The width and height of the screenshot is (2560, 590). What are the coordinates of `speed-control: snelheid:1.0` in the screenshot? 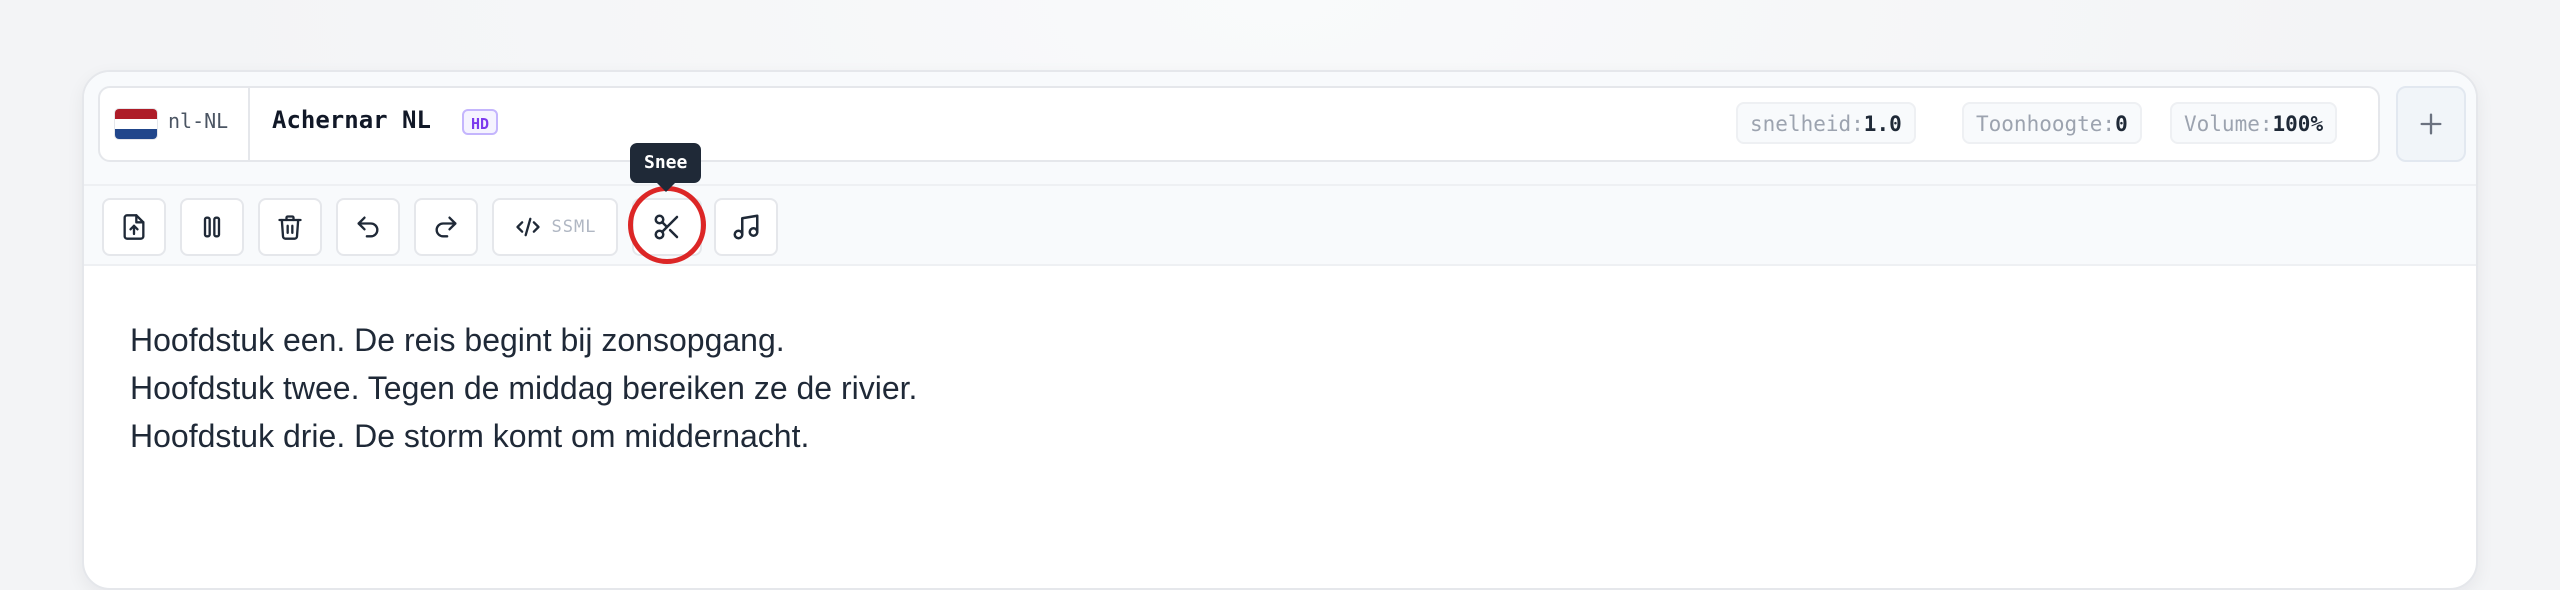 It's located at (1826, 123).